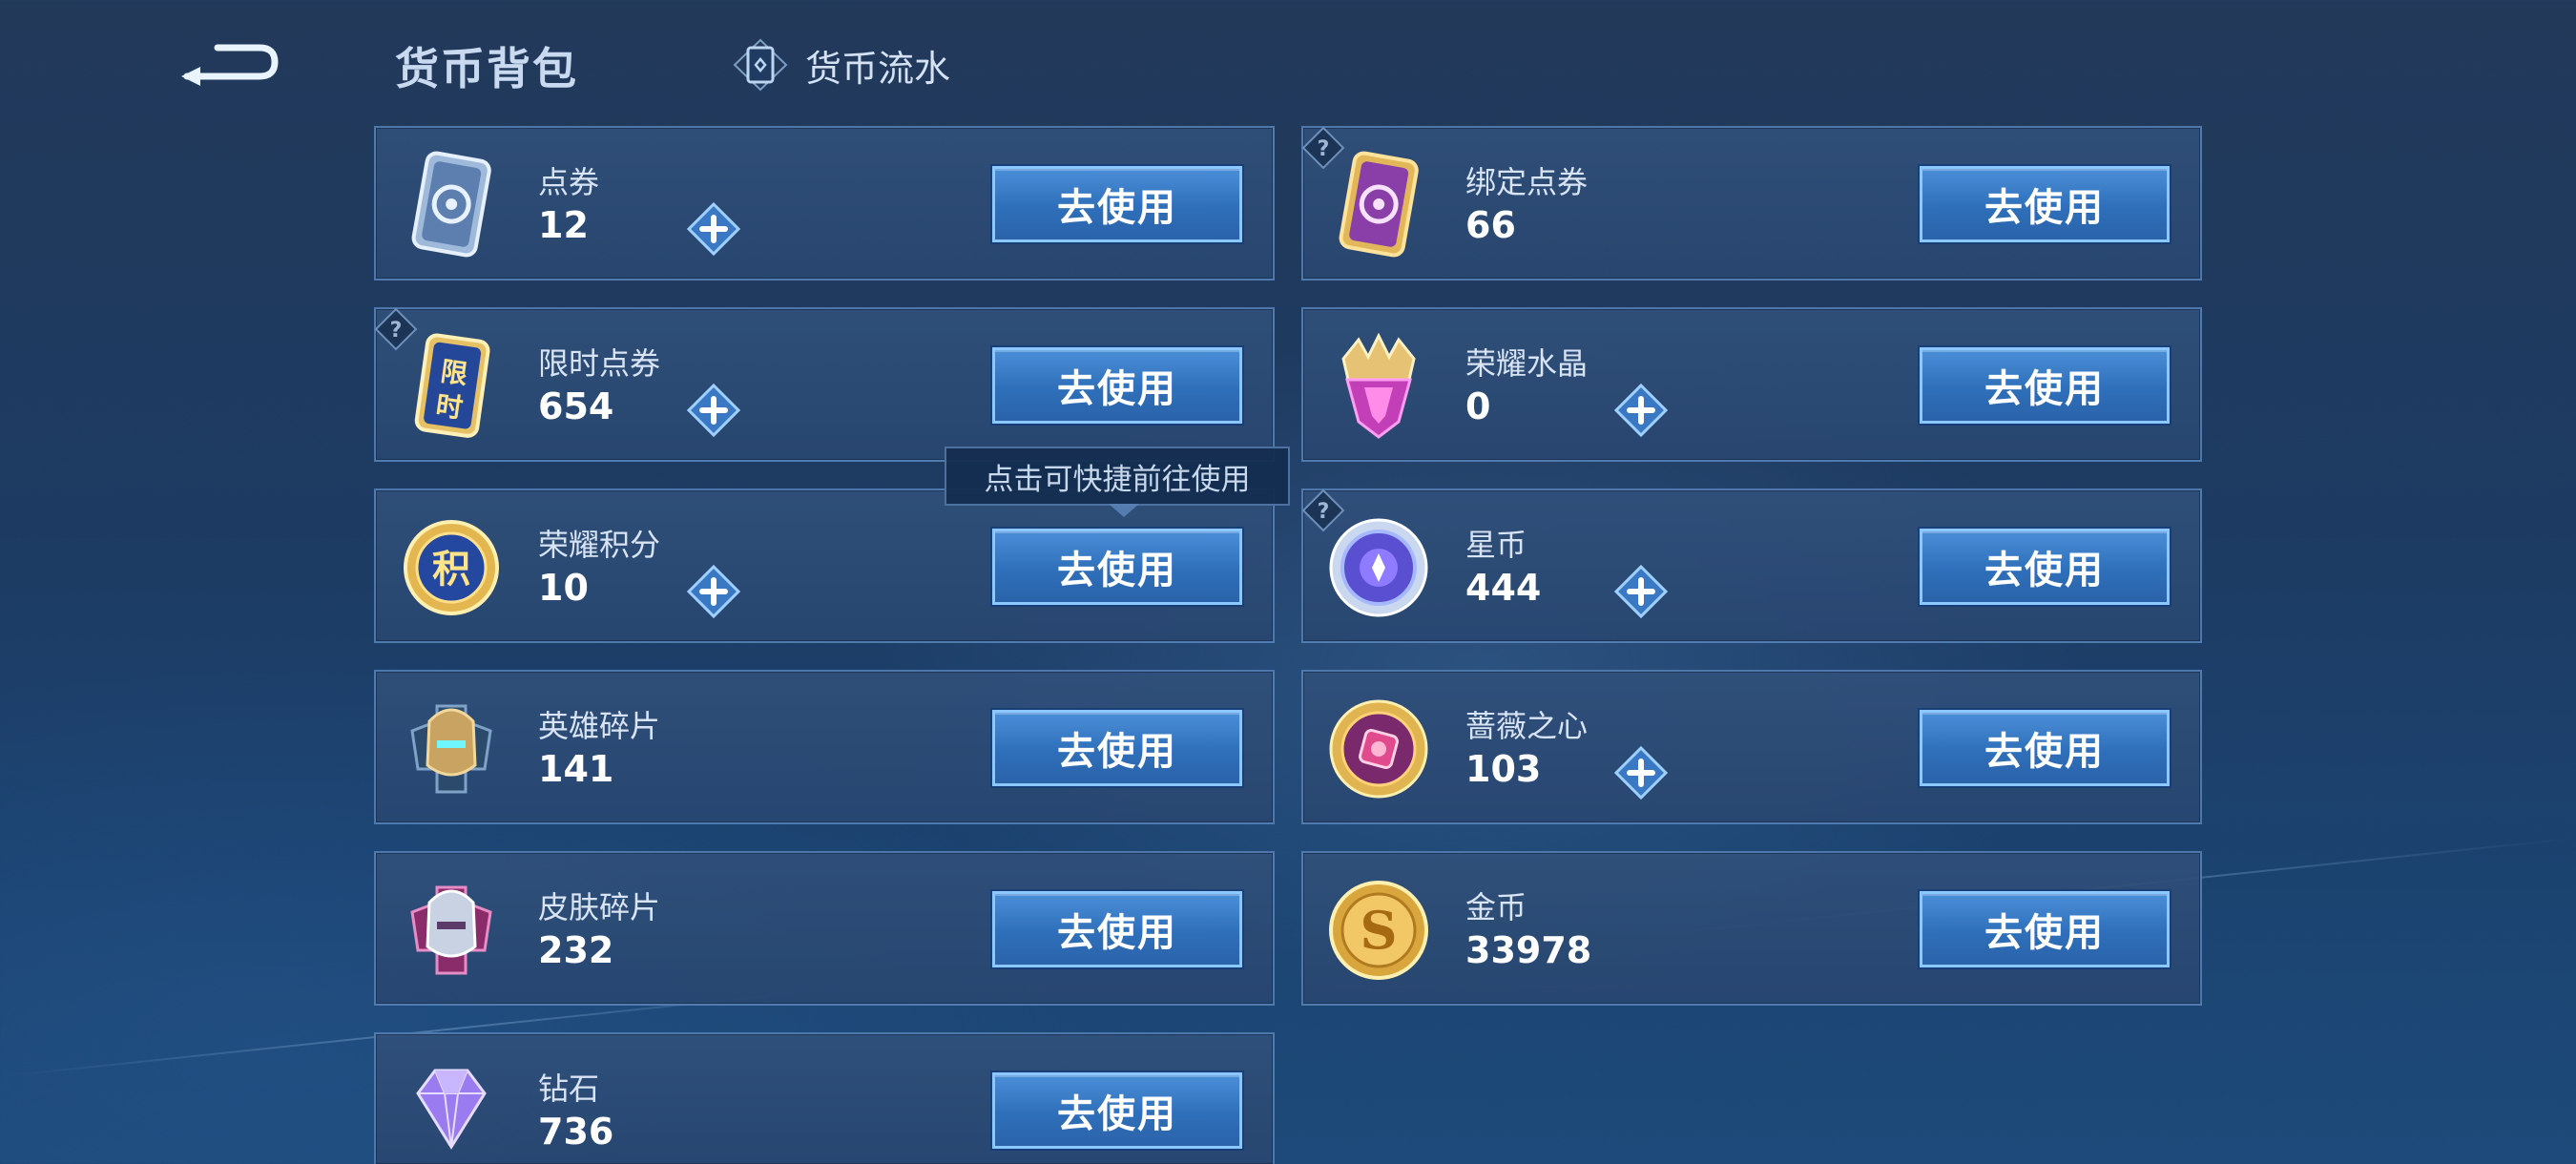  I want to click on currency-name: 钻石, so click(569, 1088).